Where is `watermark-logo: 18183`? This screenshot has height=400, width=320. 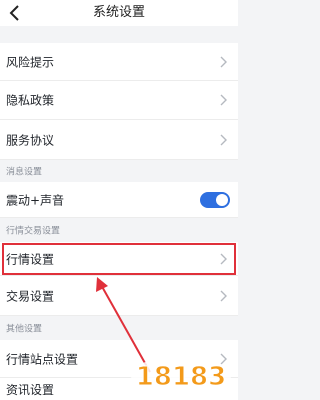
watermark-logo: 18183 is located at coordinates (181, 376).